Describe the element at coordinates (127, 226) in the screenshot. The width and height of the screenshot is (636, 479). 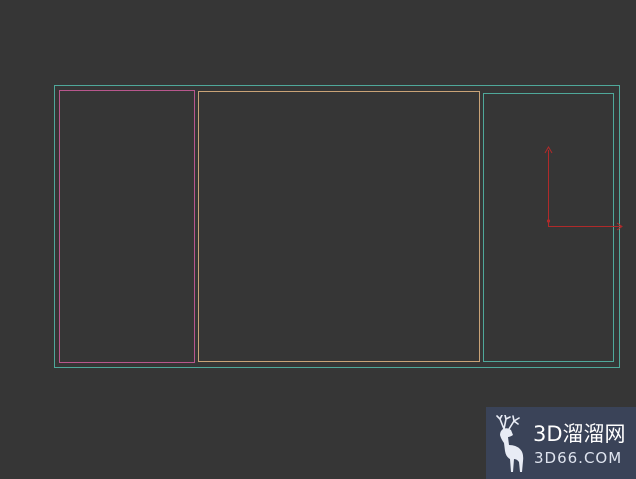
I see `left-panel-rect` at that location.